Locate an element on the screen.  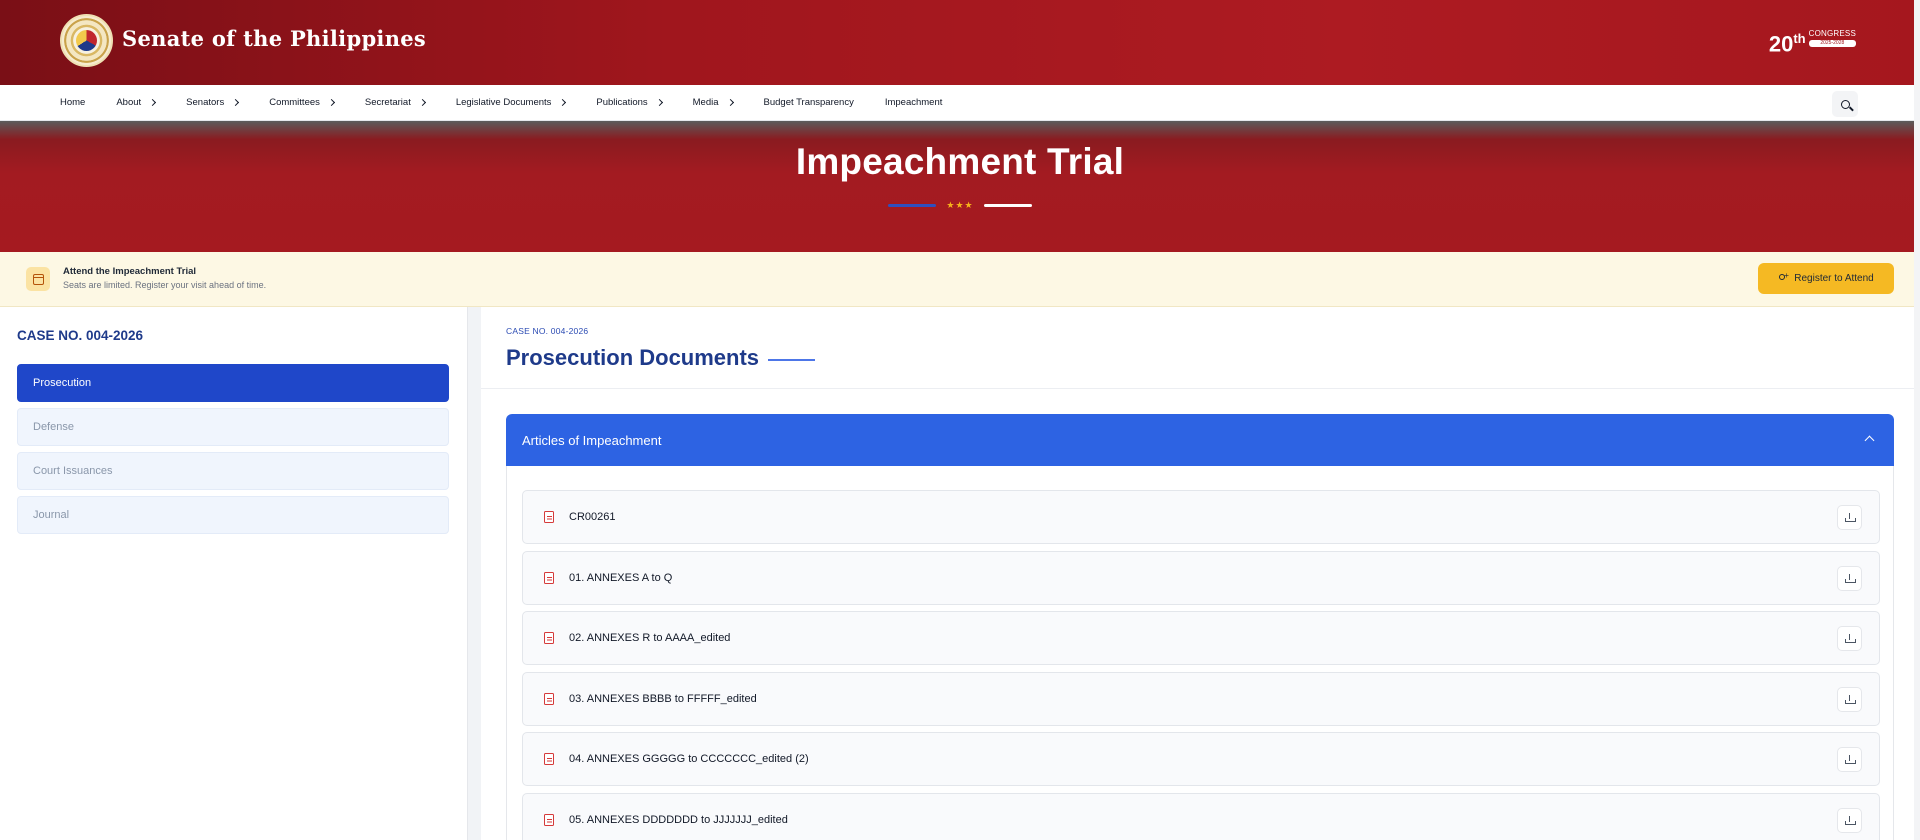
accordion-title: Articles of Impeachment is located at coordinates (592, 440).